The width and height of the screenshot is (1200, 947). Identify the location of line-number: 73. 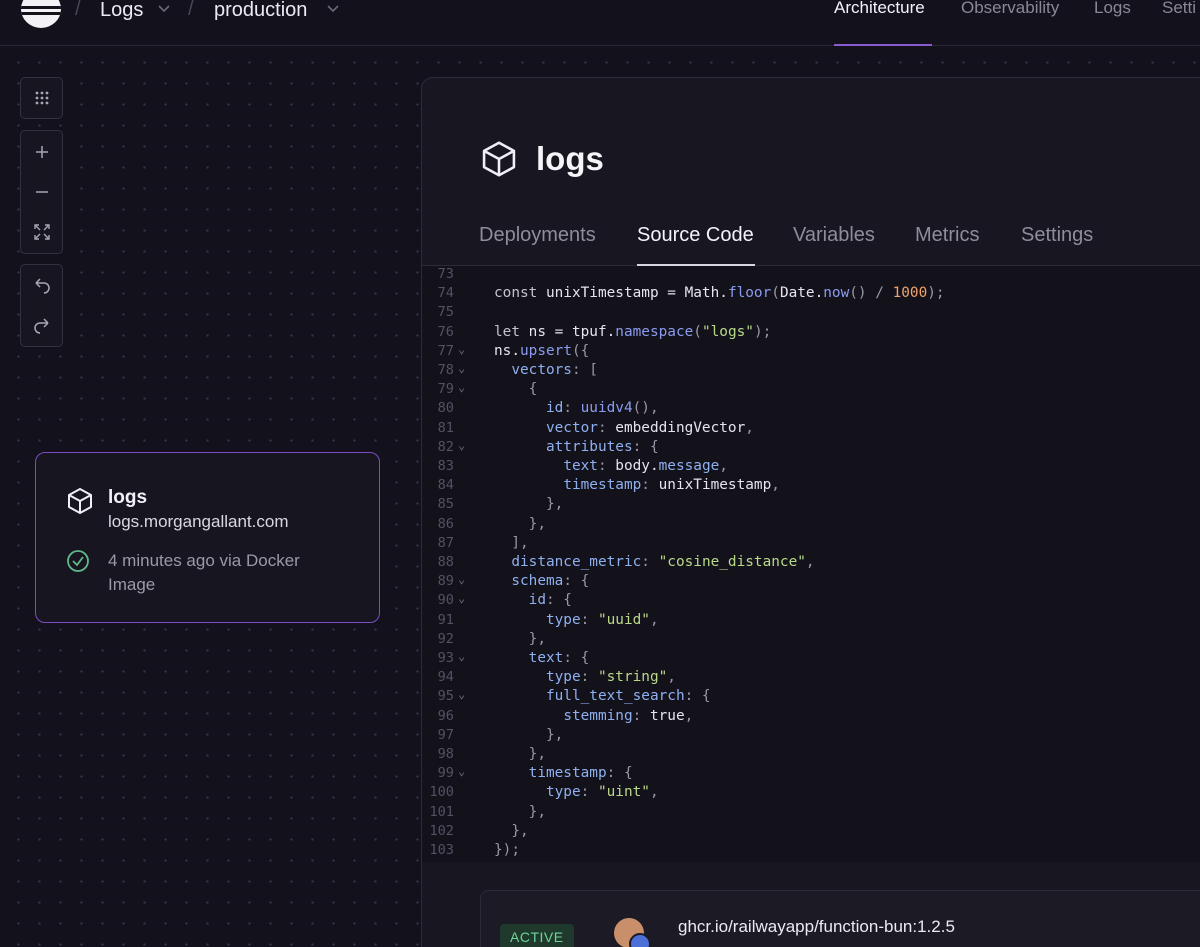
(445, 274).